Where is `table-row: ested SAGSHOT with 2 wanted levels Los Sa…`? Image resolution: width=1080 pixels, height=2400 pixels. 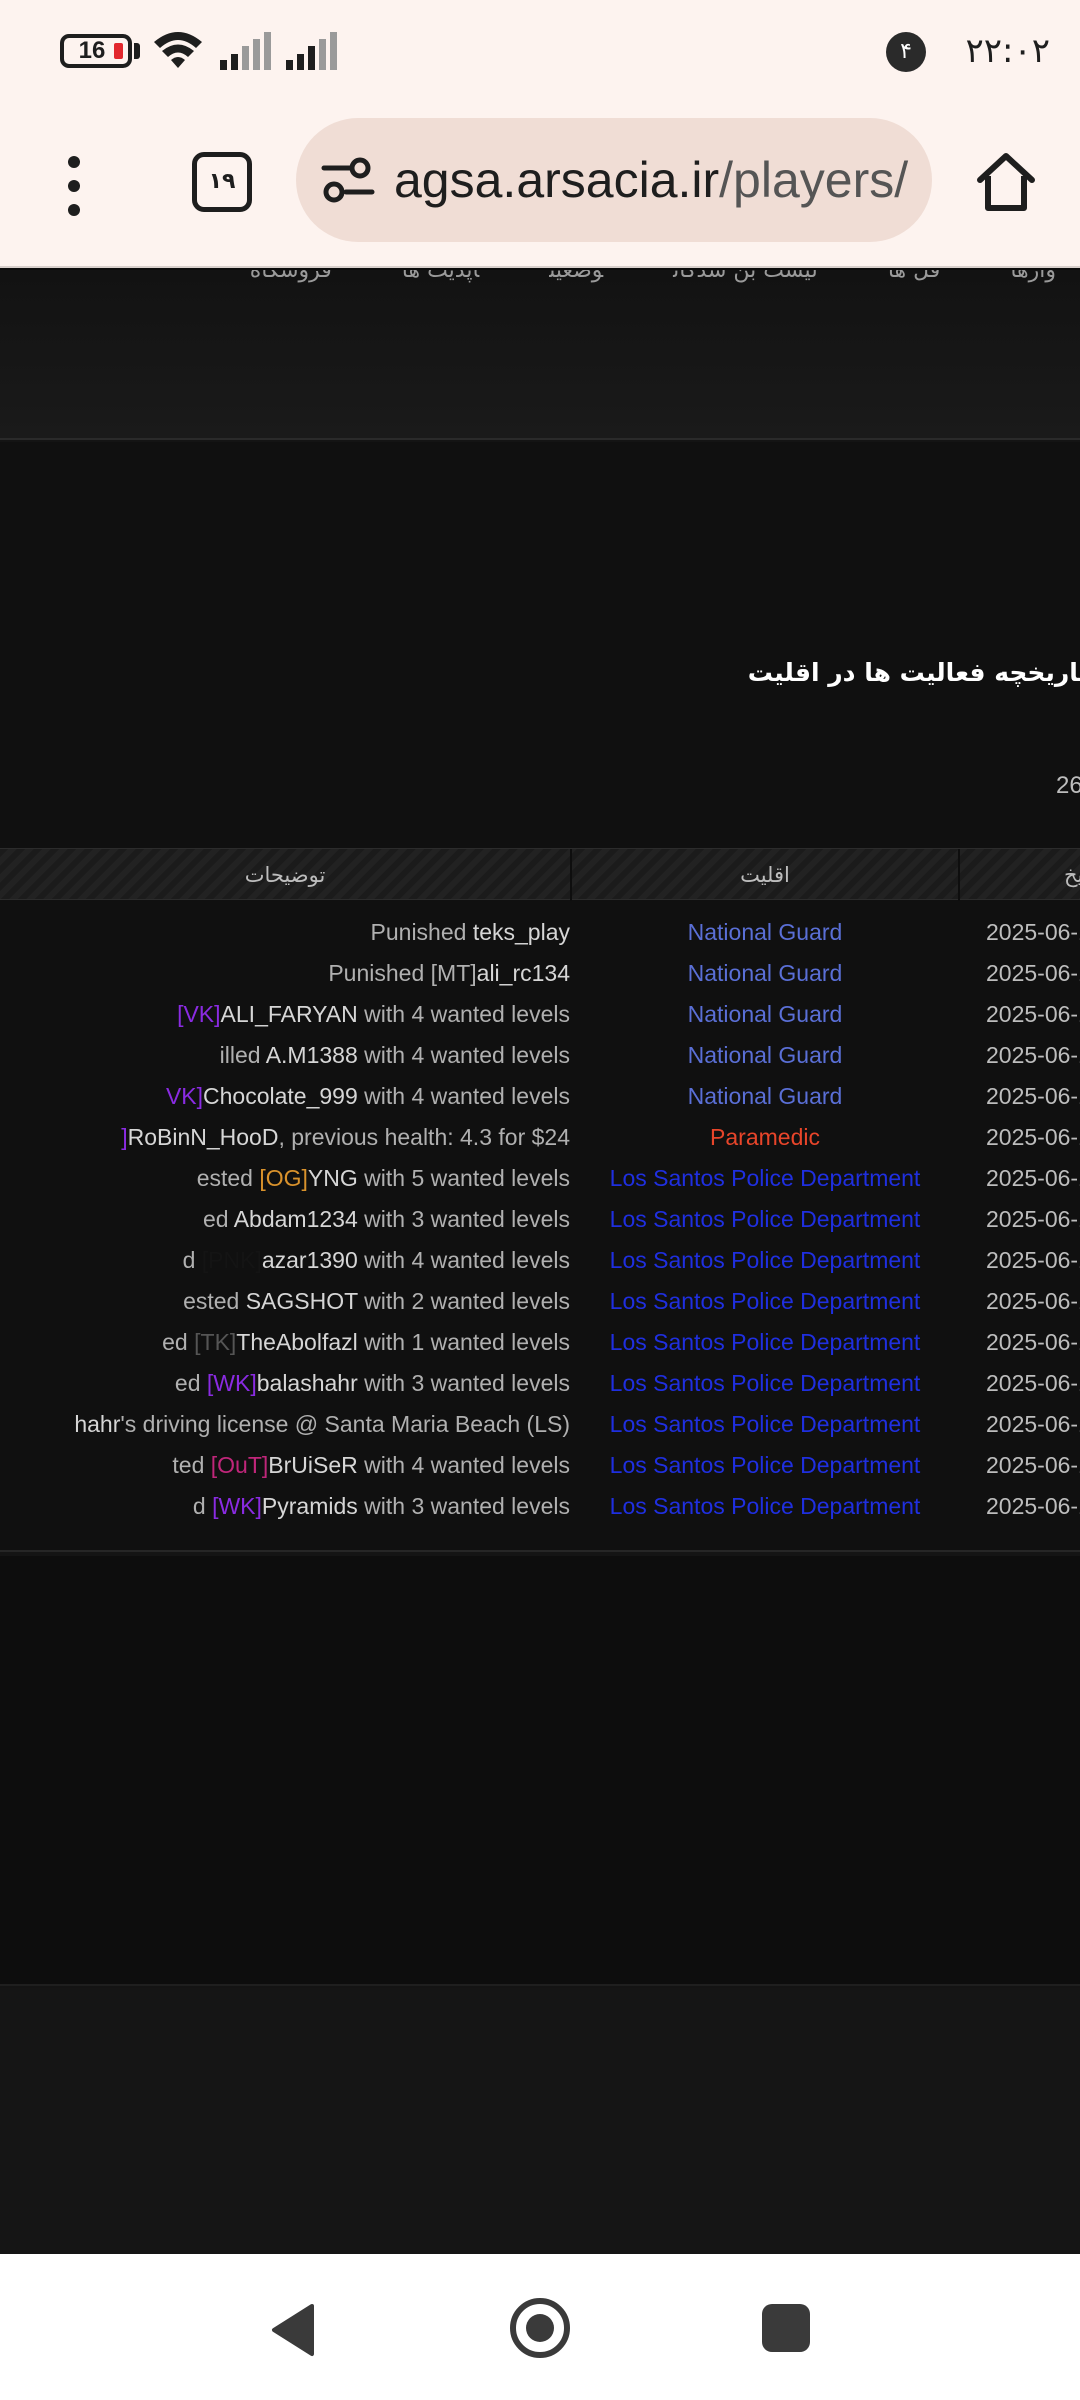
table-row: ested SAGSHOT with 2 wanted levels Los Sa… is located at coordinates (540, 1301).